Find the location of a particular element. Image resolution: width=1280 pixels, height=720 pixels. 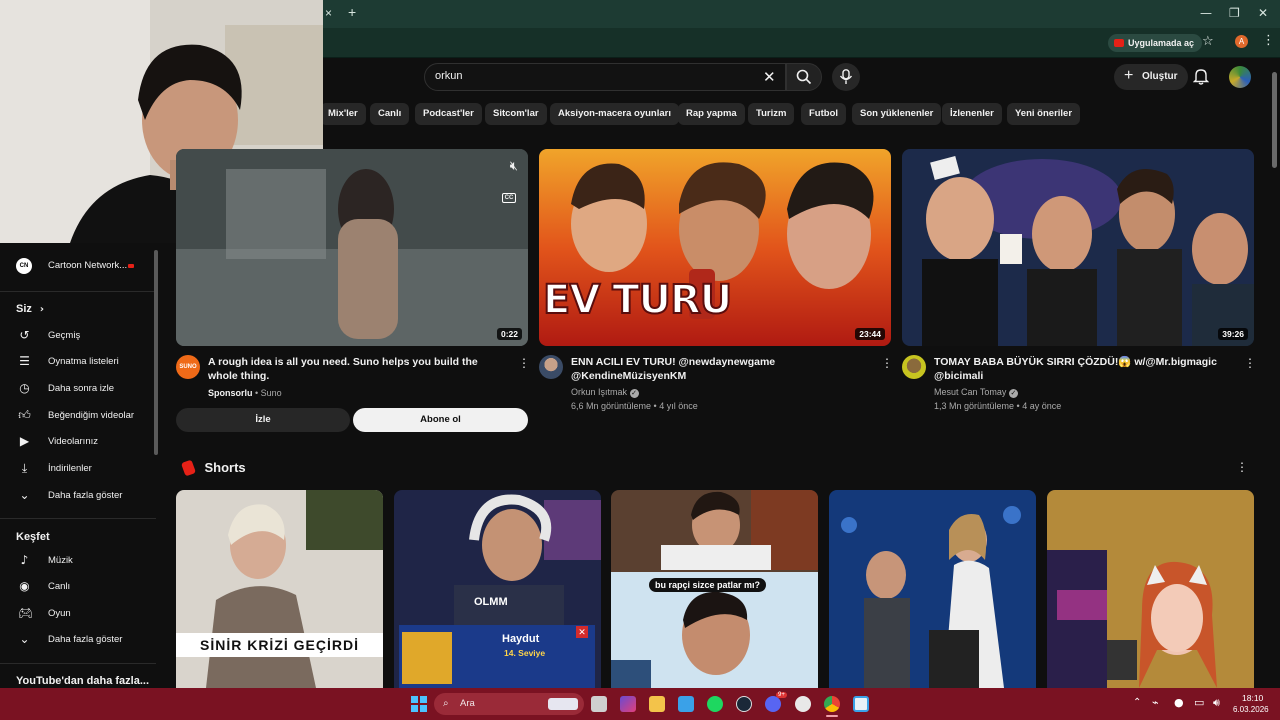

page-scrollbar is located at coordinates (1274, 120).